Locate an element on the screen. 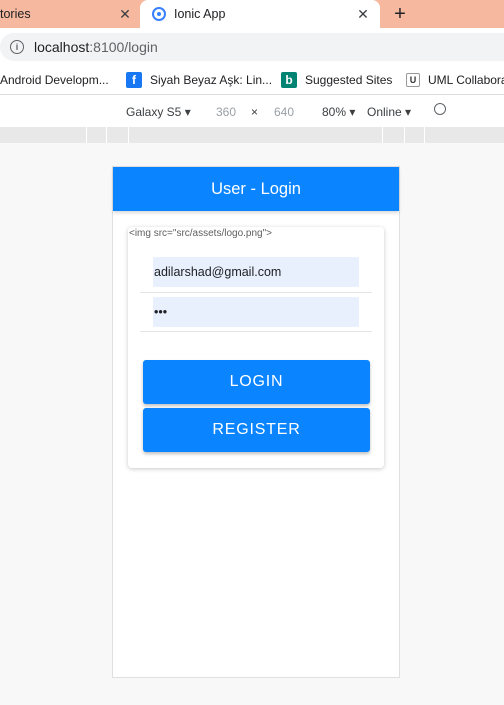 The width and height of the screenshot is (504, 705). password-field: ••• is located at coordinates (256, 312).